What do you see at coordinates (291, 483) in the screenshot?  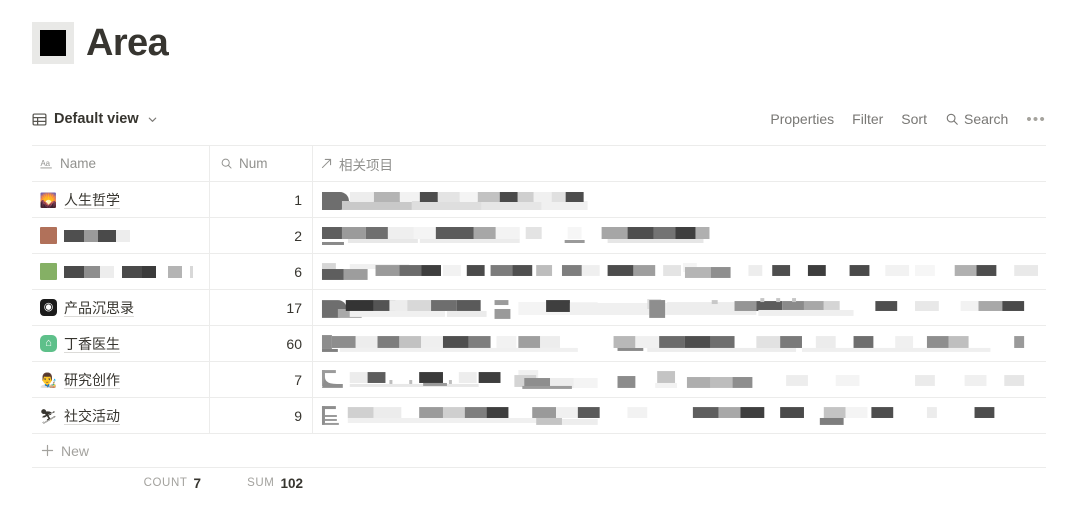 I see `sum-value: 102` at bounding box center [291, 483].